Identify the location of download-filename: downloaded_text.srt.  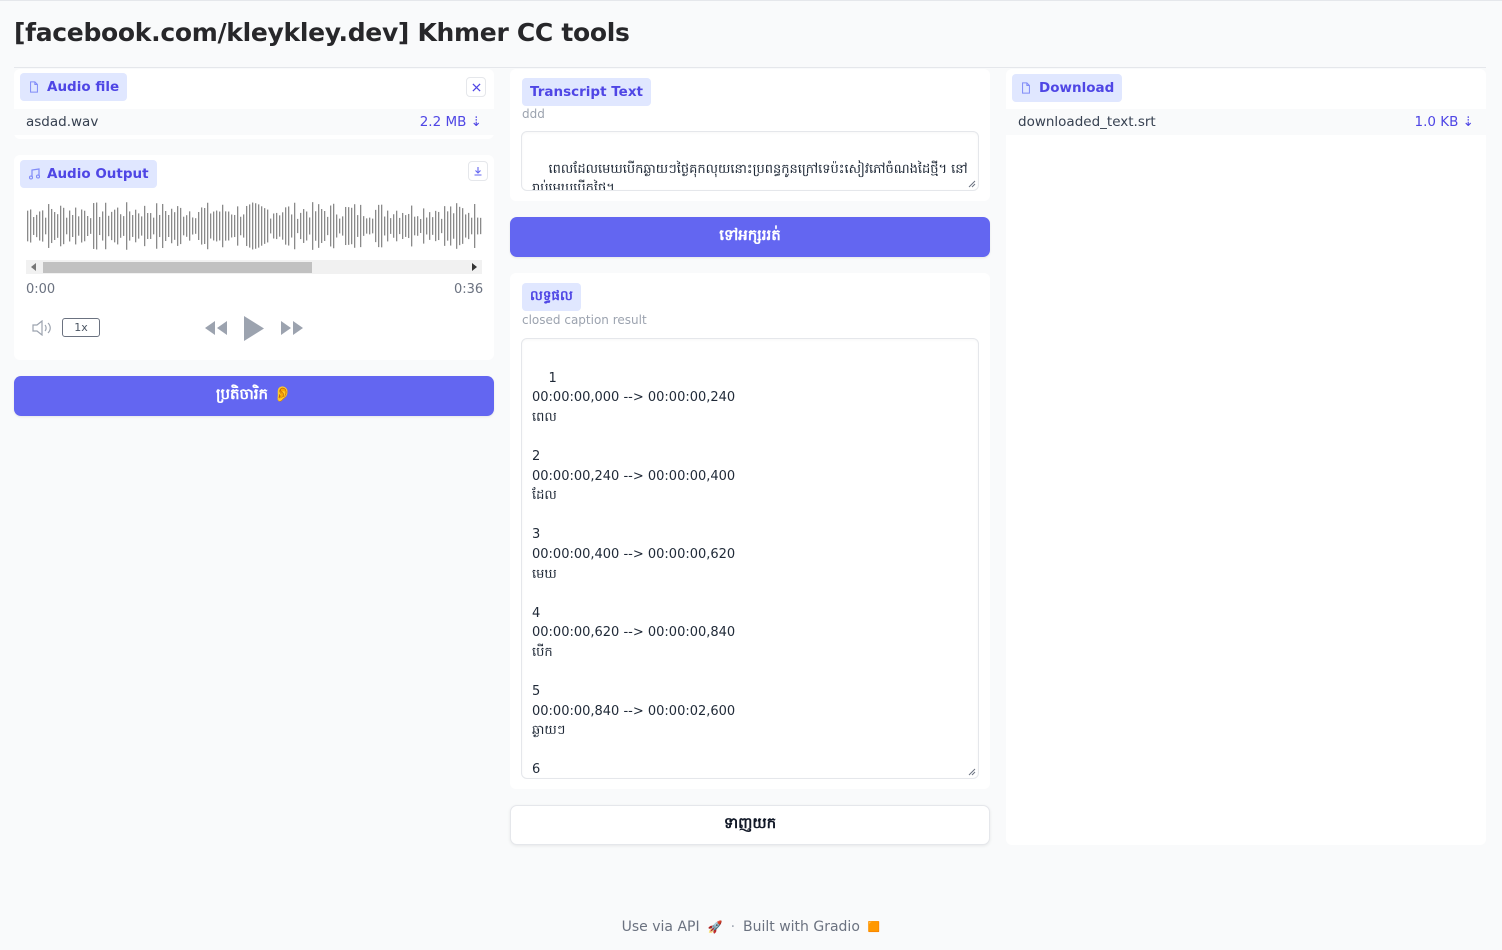
(1087, 122).